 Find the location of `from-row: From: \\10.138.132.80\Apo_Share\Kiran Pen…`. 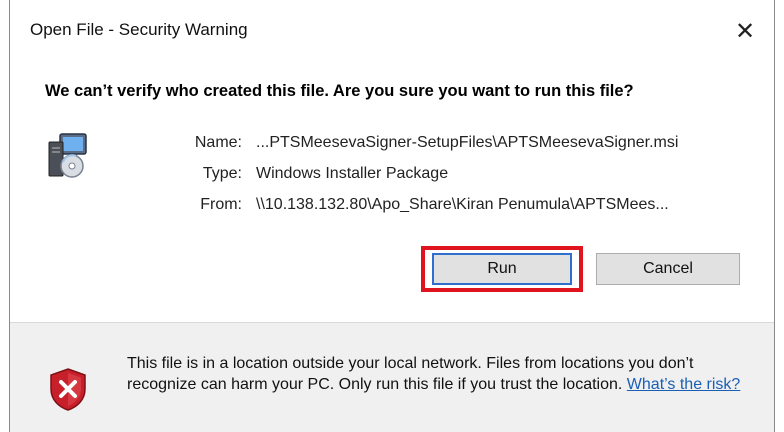

from-row: From: \\10.138.132.80\Apo_Share\Kiran Pen… is located at coordinates (414, 208).